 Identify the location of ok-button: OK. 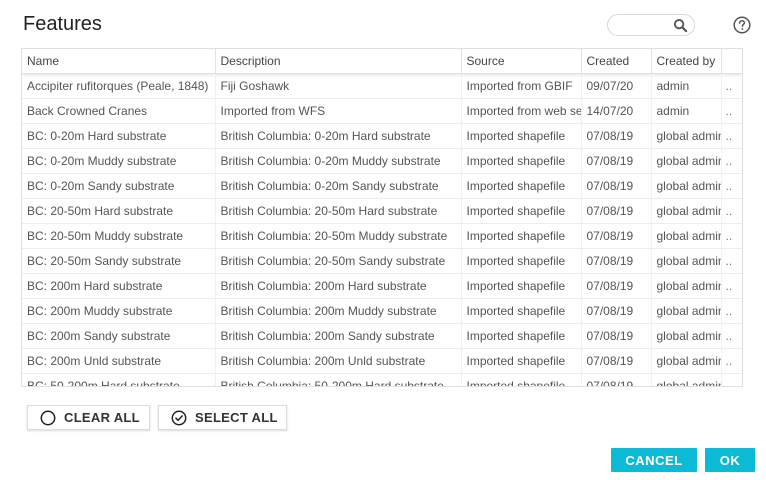
(730, 460).